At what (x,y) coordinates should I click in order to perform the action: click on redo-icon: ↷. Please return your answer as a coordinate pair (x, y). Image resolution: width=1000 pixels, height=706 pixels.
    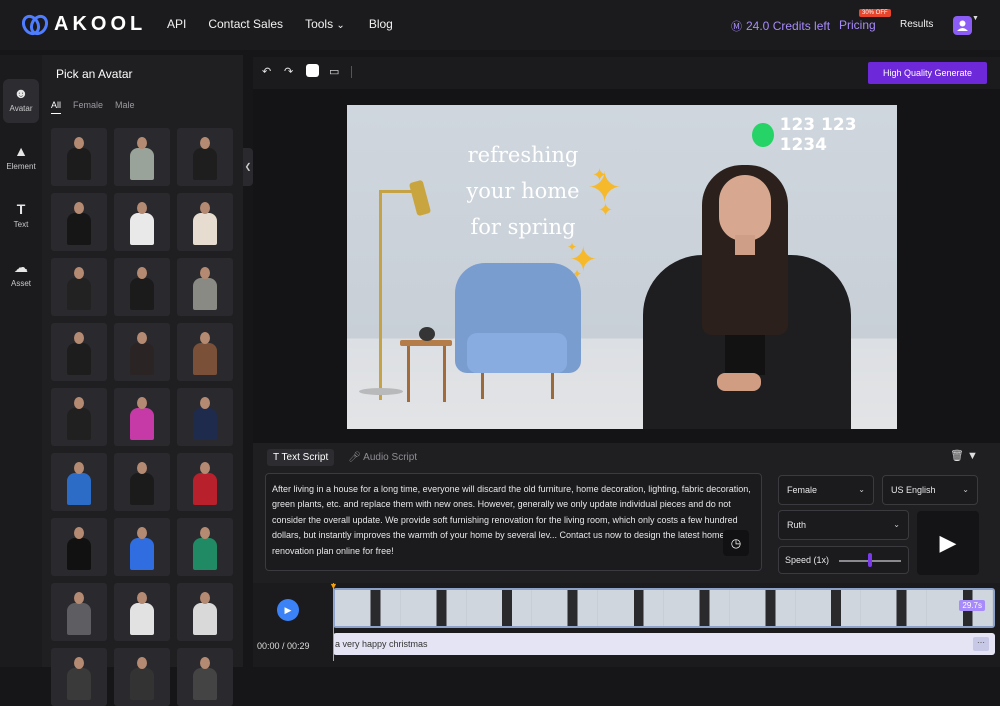
    Looking at the image, I should click on (288, 71).